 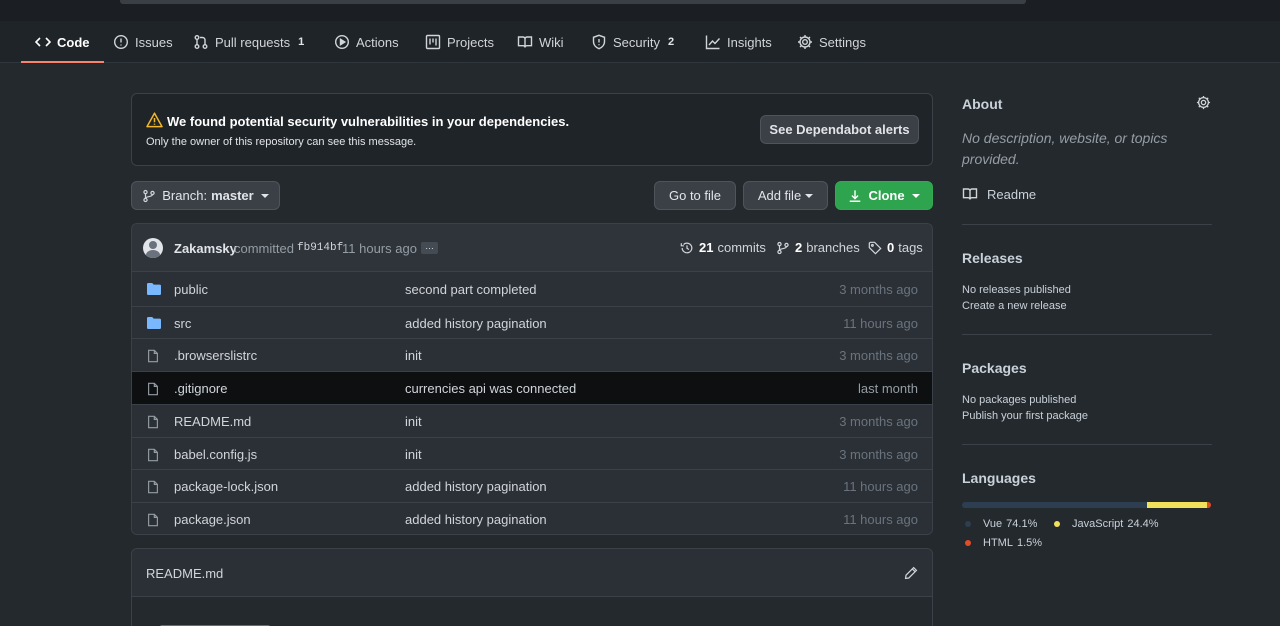 What do you see at coordinates (999, 194) in the screenshot?
I see `readme-link: Readme` at bounding box center [999, 194].